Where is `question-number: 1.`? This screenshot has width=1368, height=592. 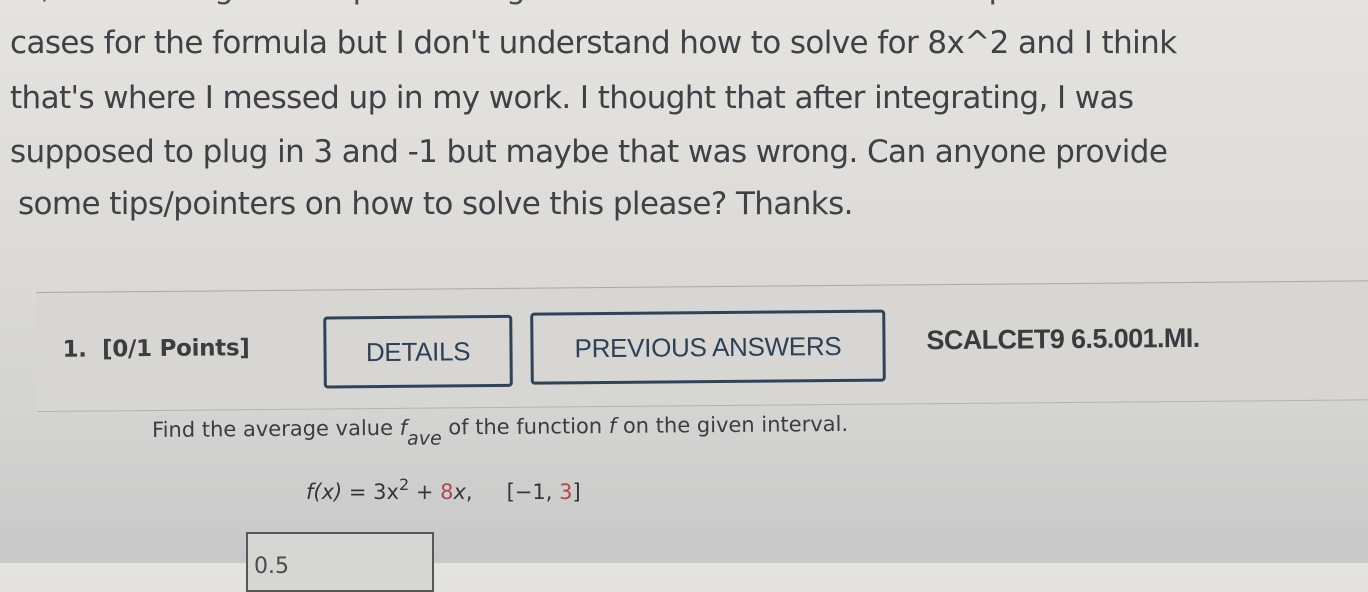
question-number: 1. is located at coordinates (74, 349).